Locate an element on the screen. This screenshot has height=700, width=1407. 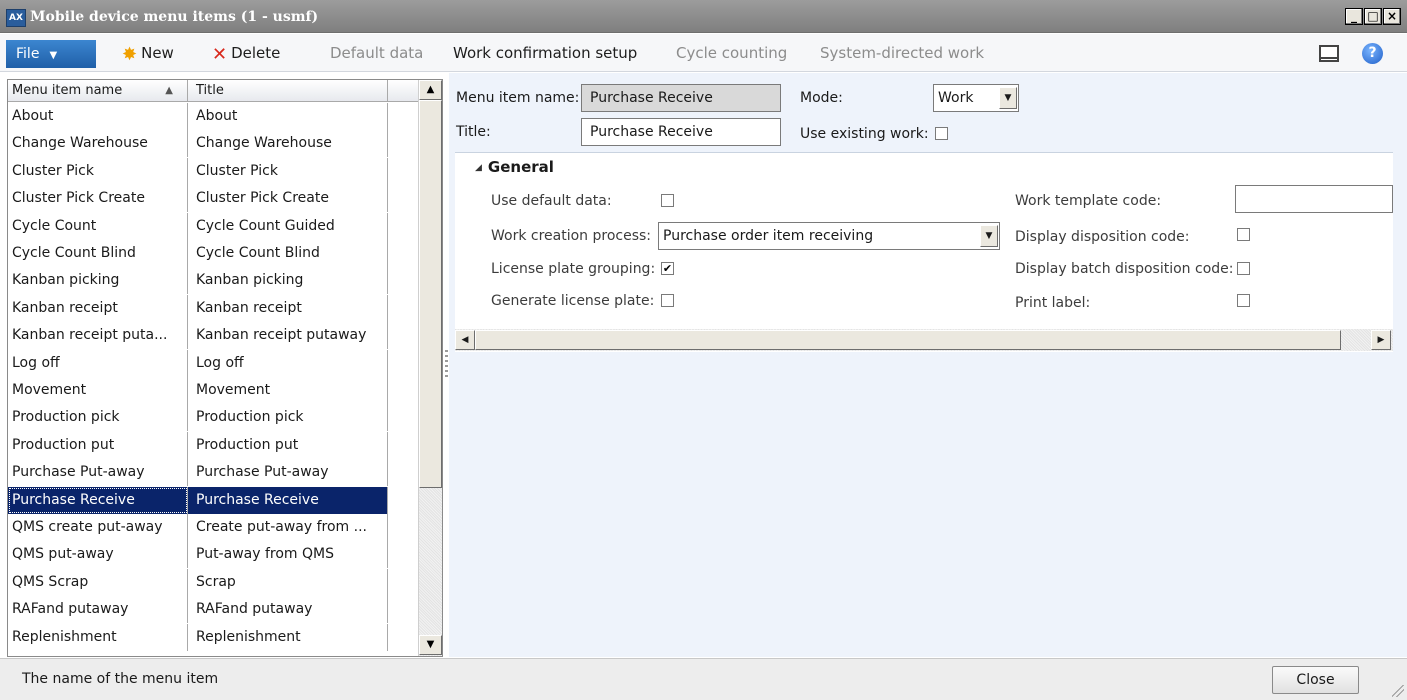
scroll-up-icon: ▲ is located at coordinates (430, 90).